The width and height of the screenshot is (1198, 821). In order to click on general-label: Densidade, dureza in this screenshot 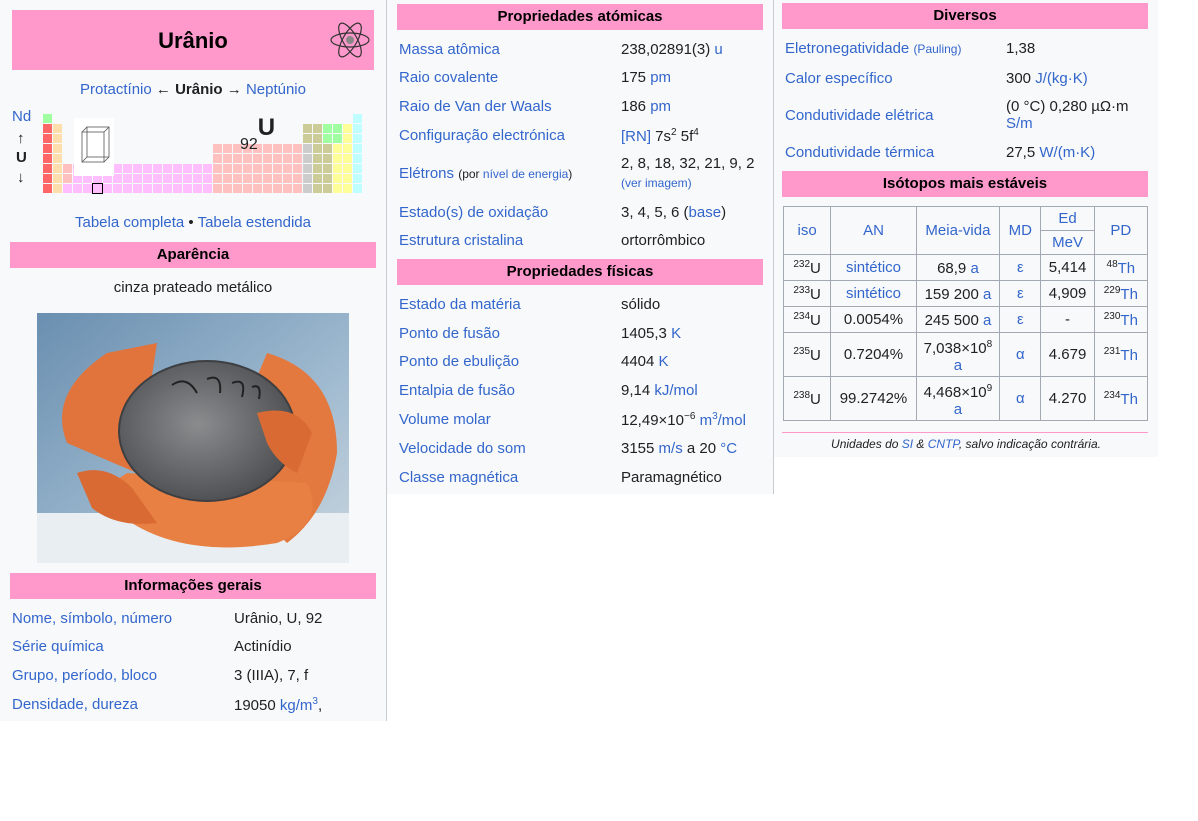, I will do `click(75, 704)`.